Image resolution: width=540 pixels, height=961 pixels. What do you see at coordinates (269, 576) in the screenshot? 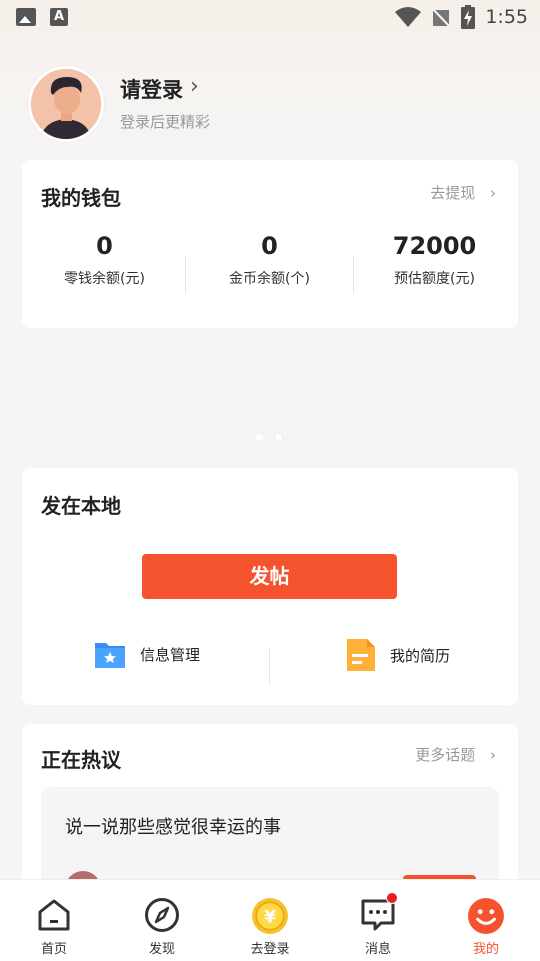
I see `post-button: 发帖` at bounding box center [269, 576].